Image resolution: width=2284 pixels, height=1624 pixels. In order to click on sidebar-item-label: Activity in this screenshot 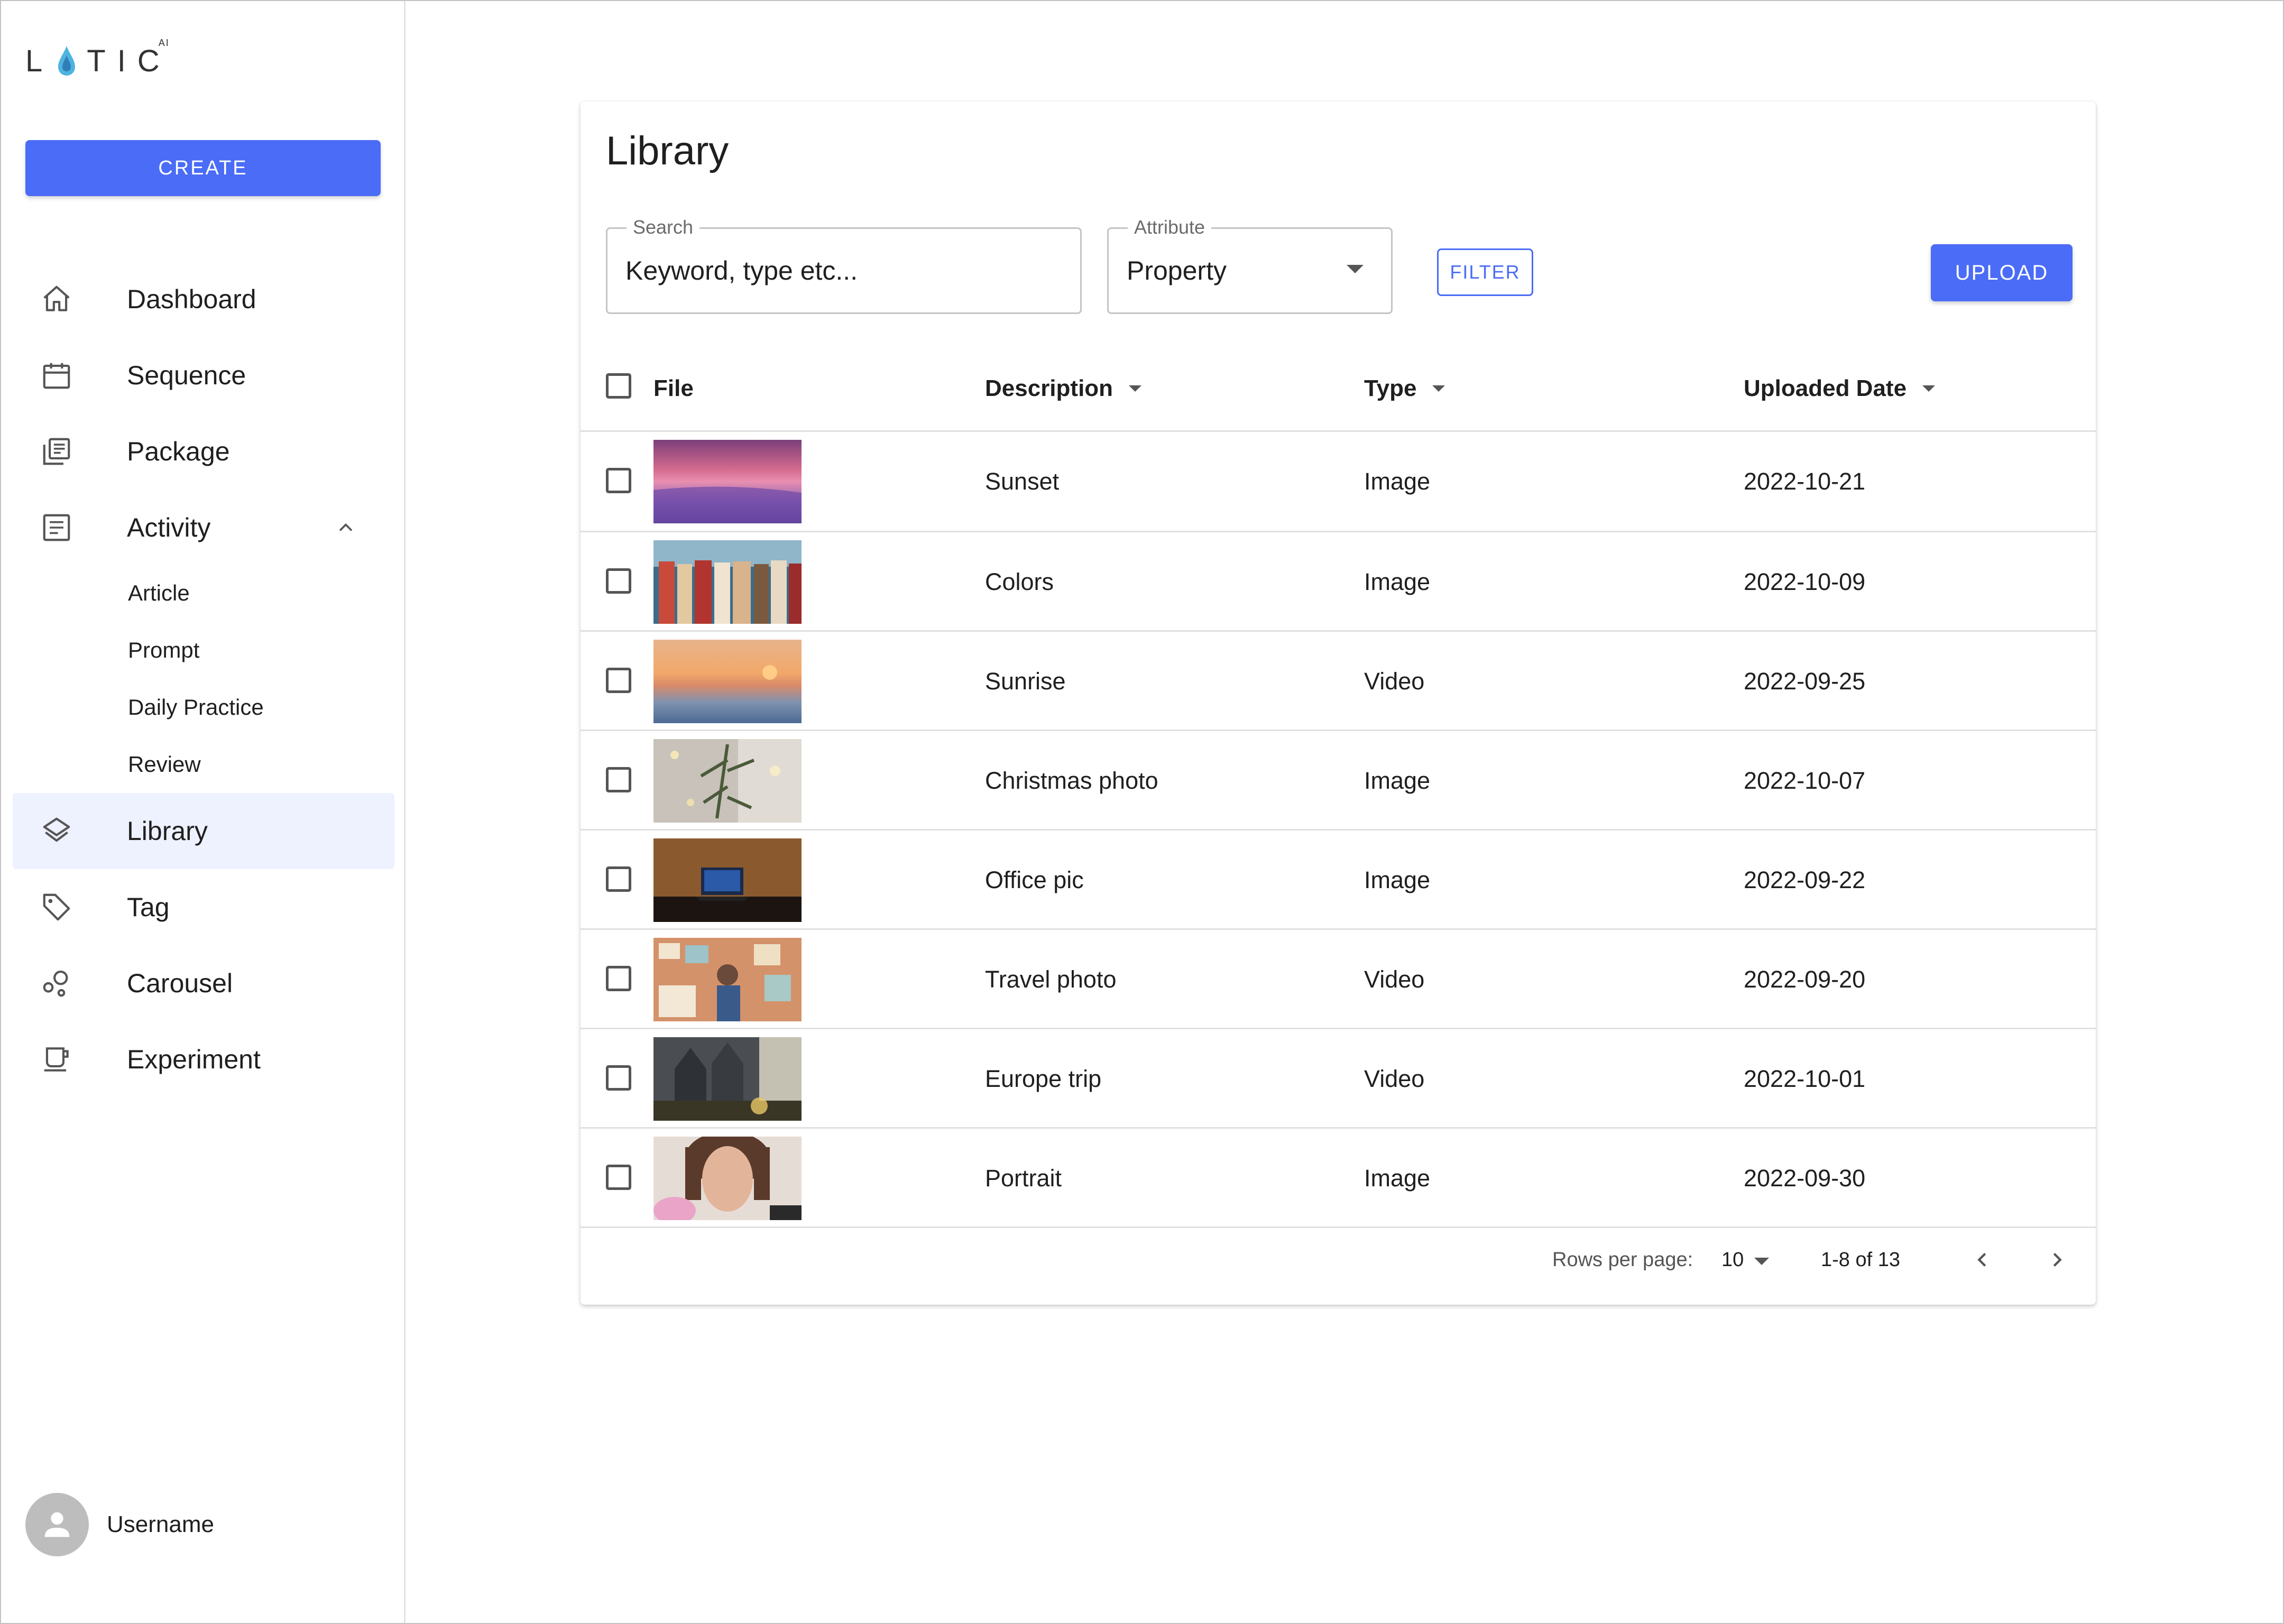, I will do `click(169, 527)`.